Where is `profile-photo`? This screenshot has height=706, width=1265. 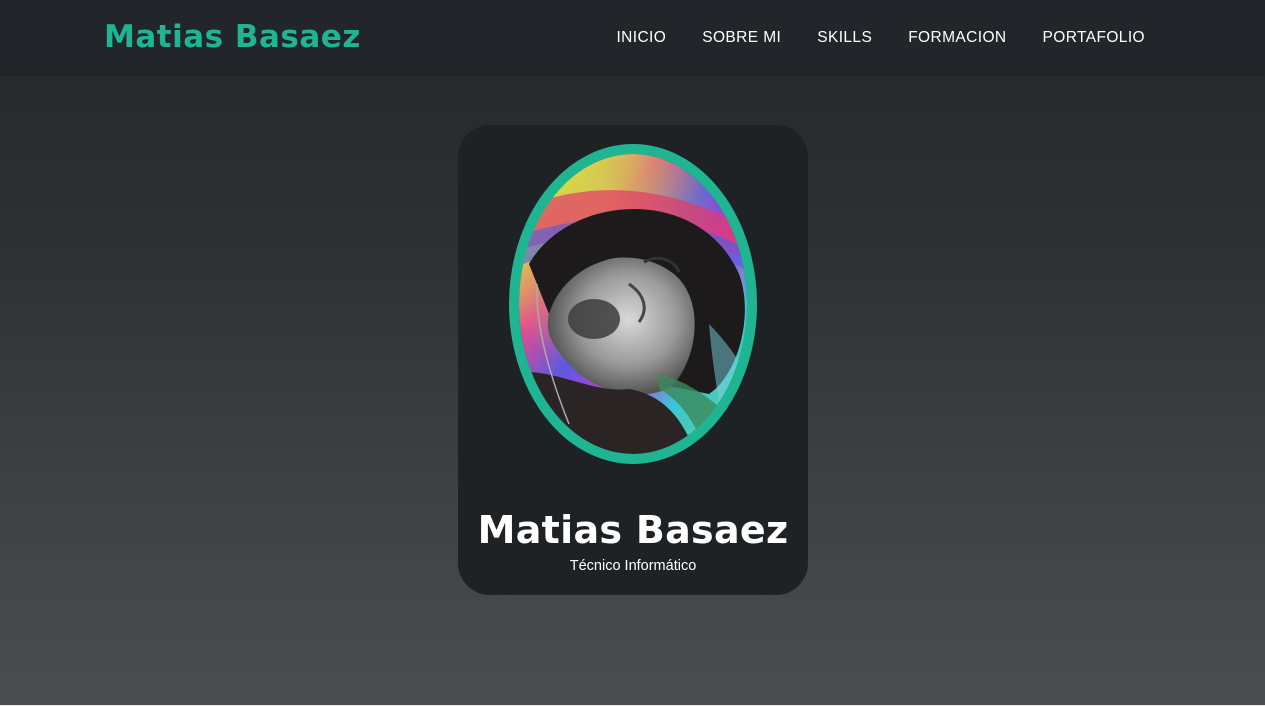 profile-photo is located at coordinates (633, 304).